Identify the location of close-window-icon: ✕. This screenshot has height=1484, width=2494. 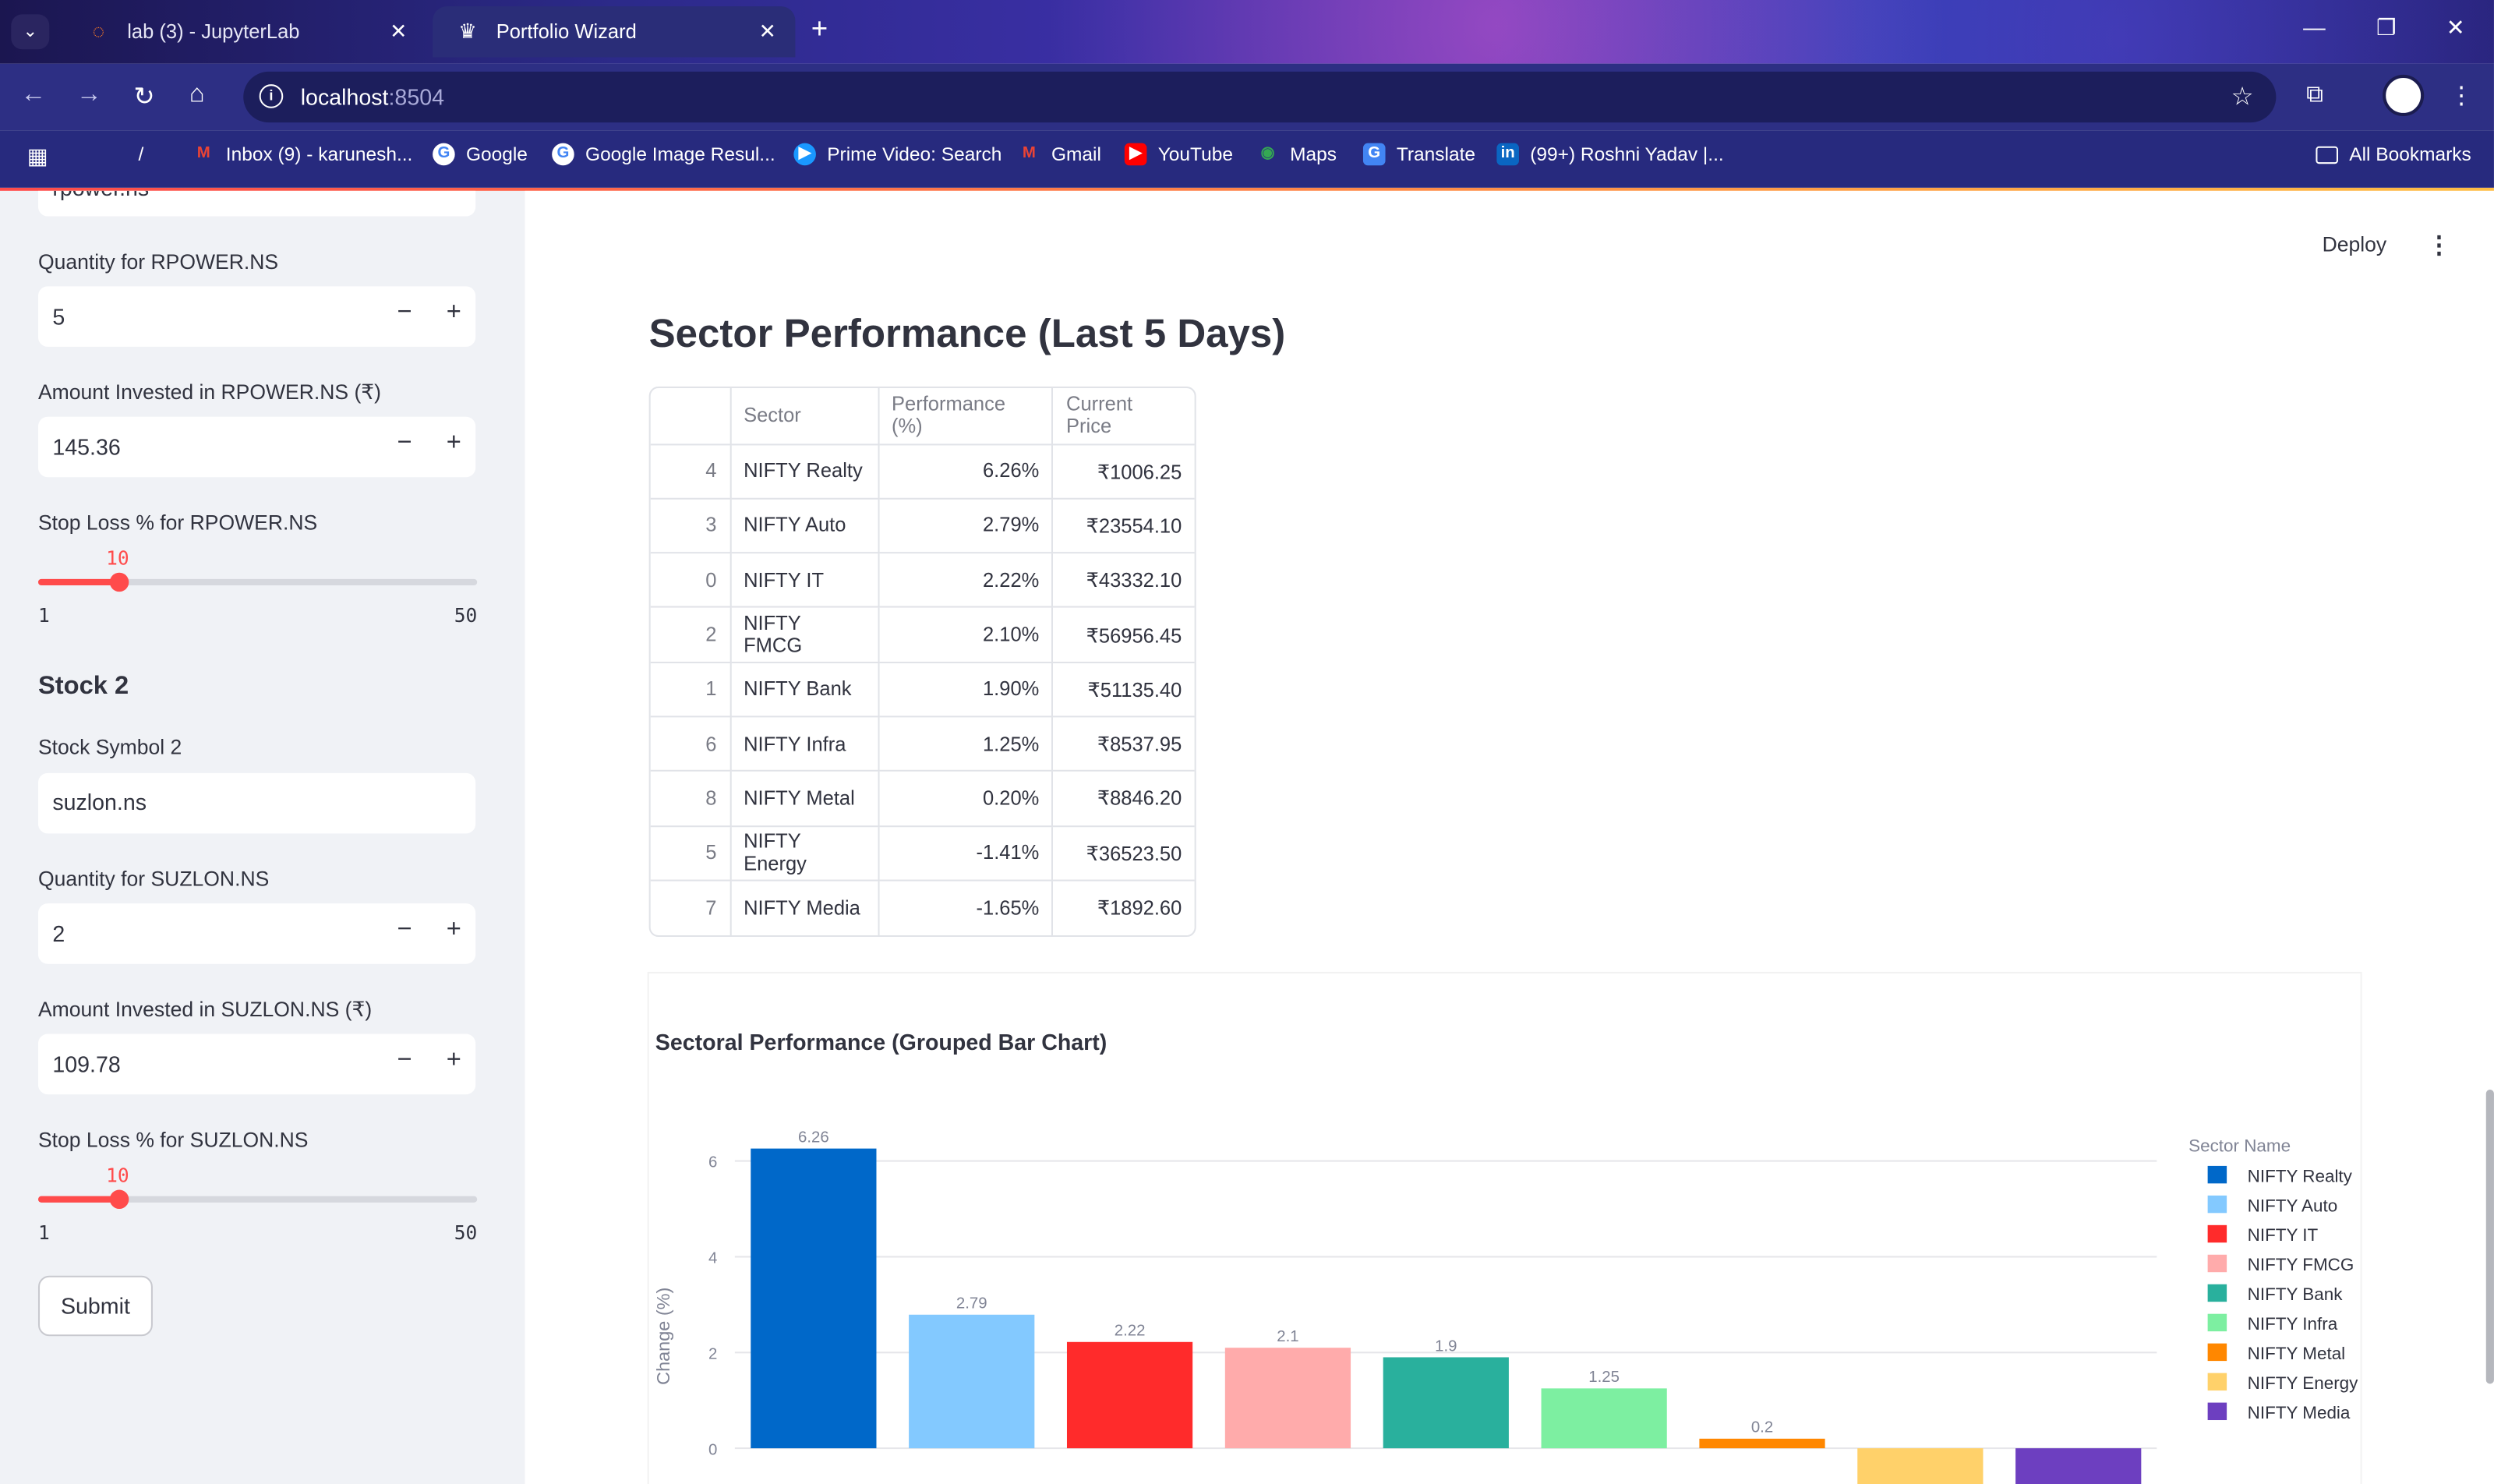
(2455, 27).